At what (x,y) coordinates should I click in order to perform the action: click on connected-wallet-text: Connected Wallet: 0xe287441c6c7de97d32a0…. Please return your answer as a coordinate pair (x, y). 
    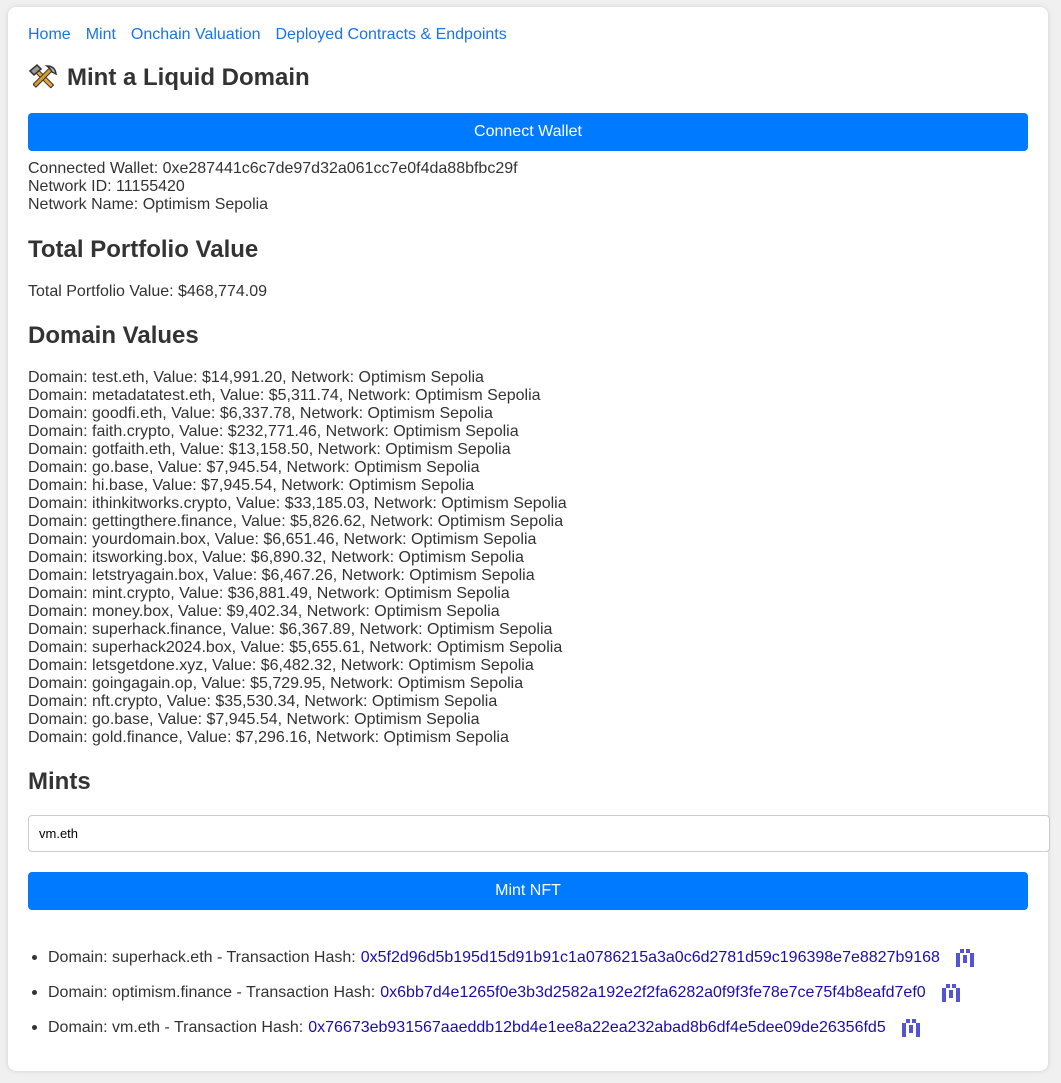
    Looking at the image, I should click on (273, 168).